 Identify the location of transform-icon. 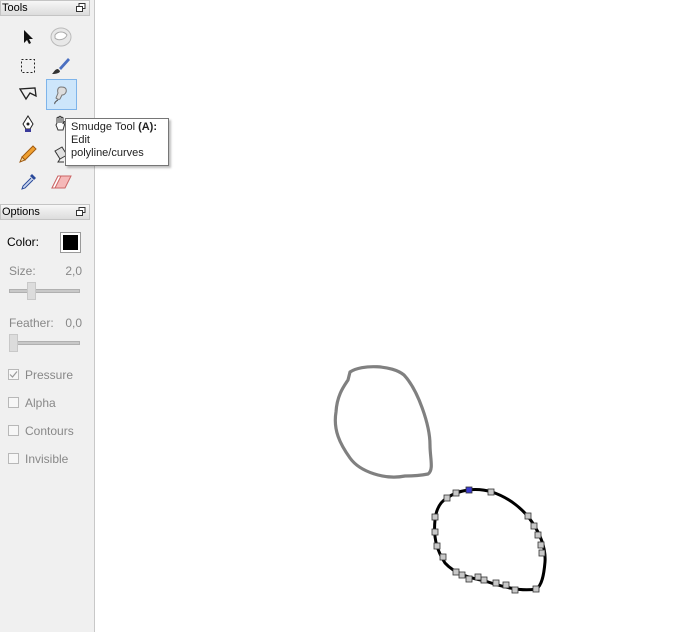
(61, 37).